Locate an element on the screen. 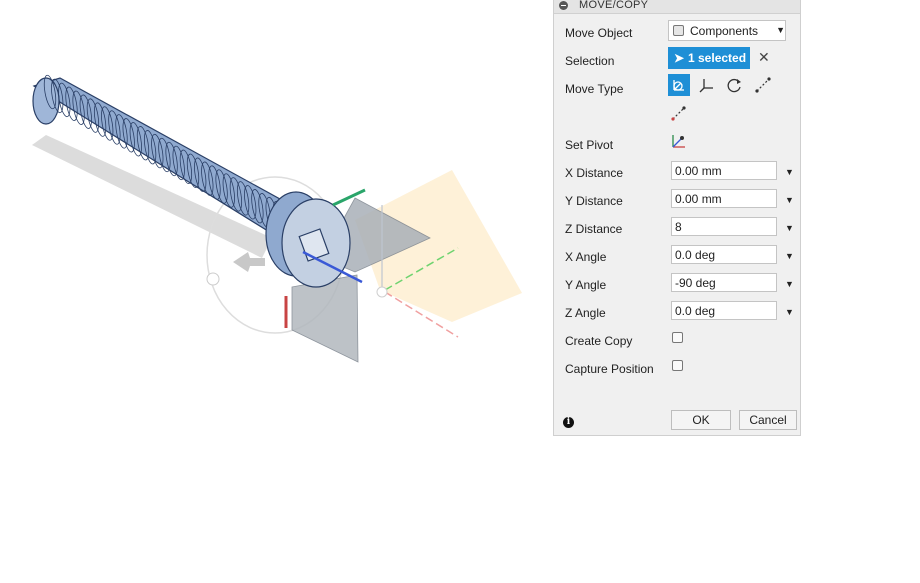 Image resolution: width=920 pixels, height=583 pixels. close-icon: ✕ is located at coordinates (764, 57).